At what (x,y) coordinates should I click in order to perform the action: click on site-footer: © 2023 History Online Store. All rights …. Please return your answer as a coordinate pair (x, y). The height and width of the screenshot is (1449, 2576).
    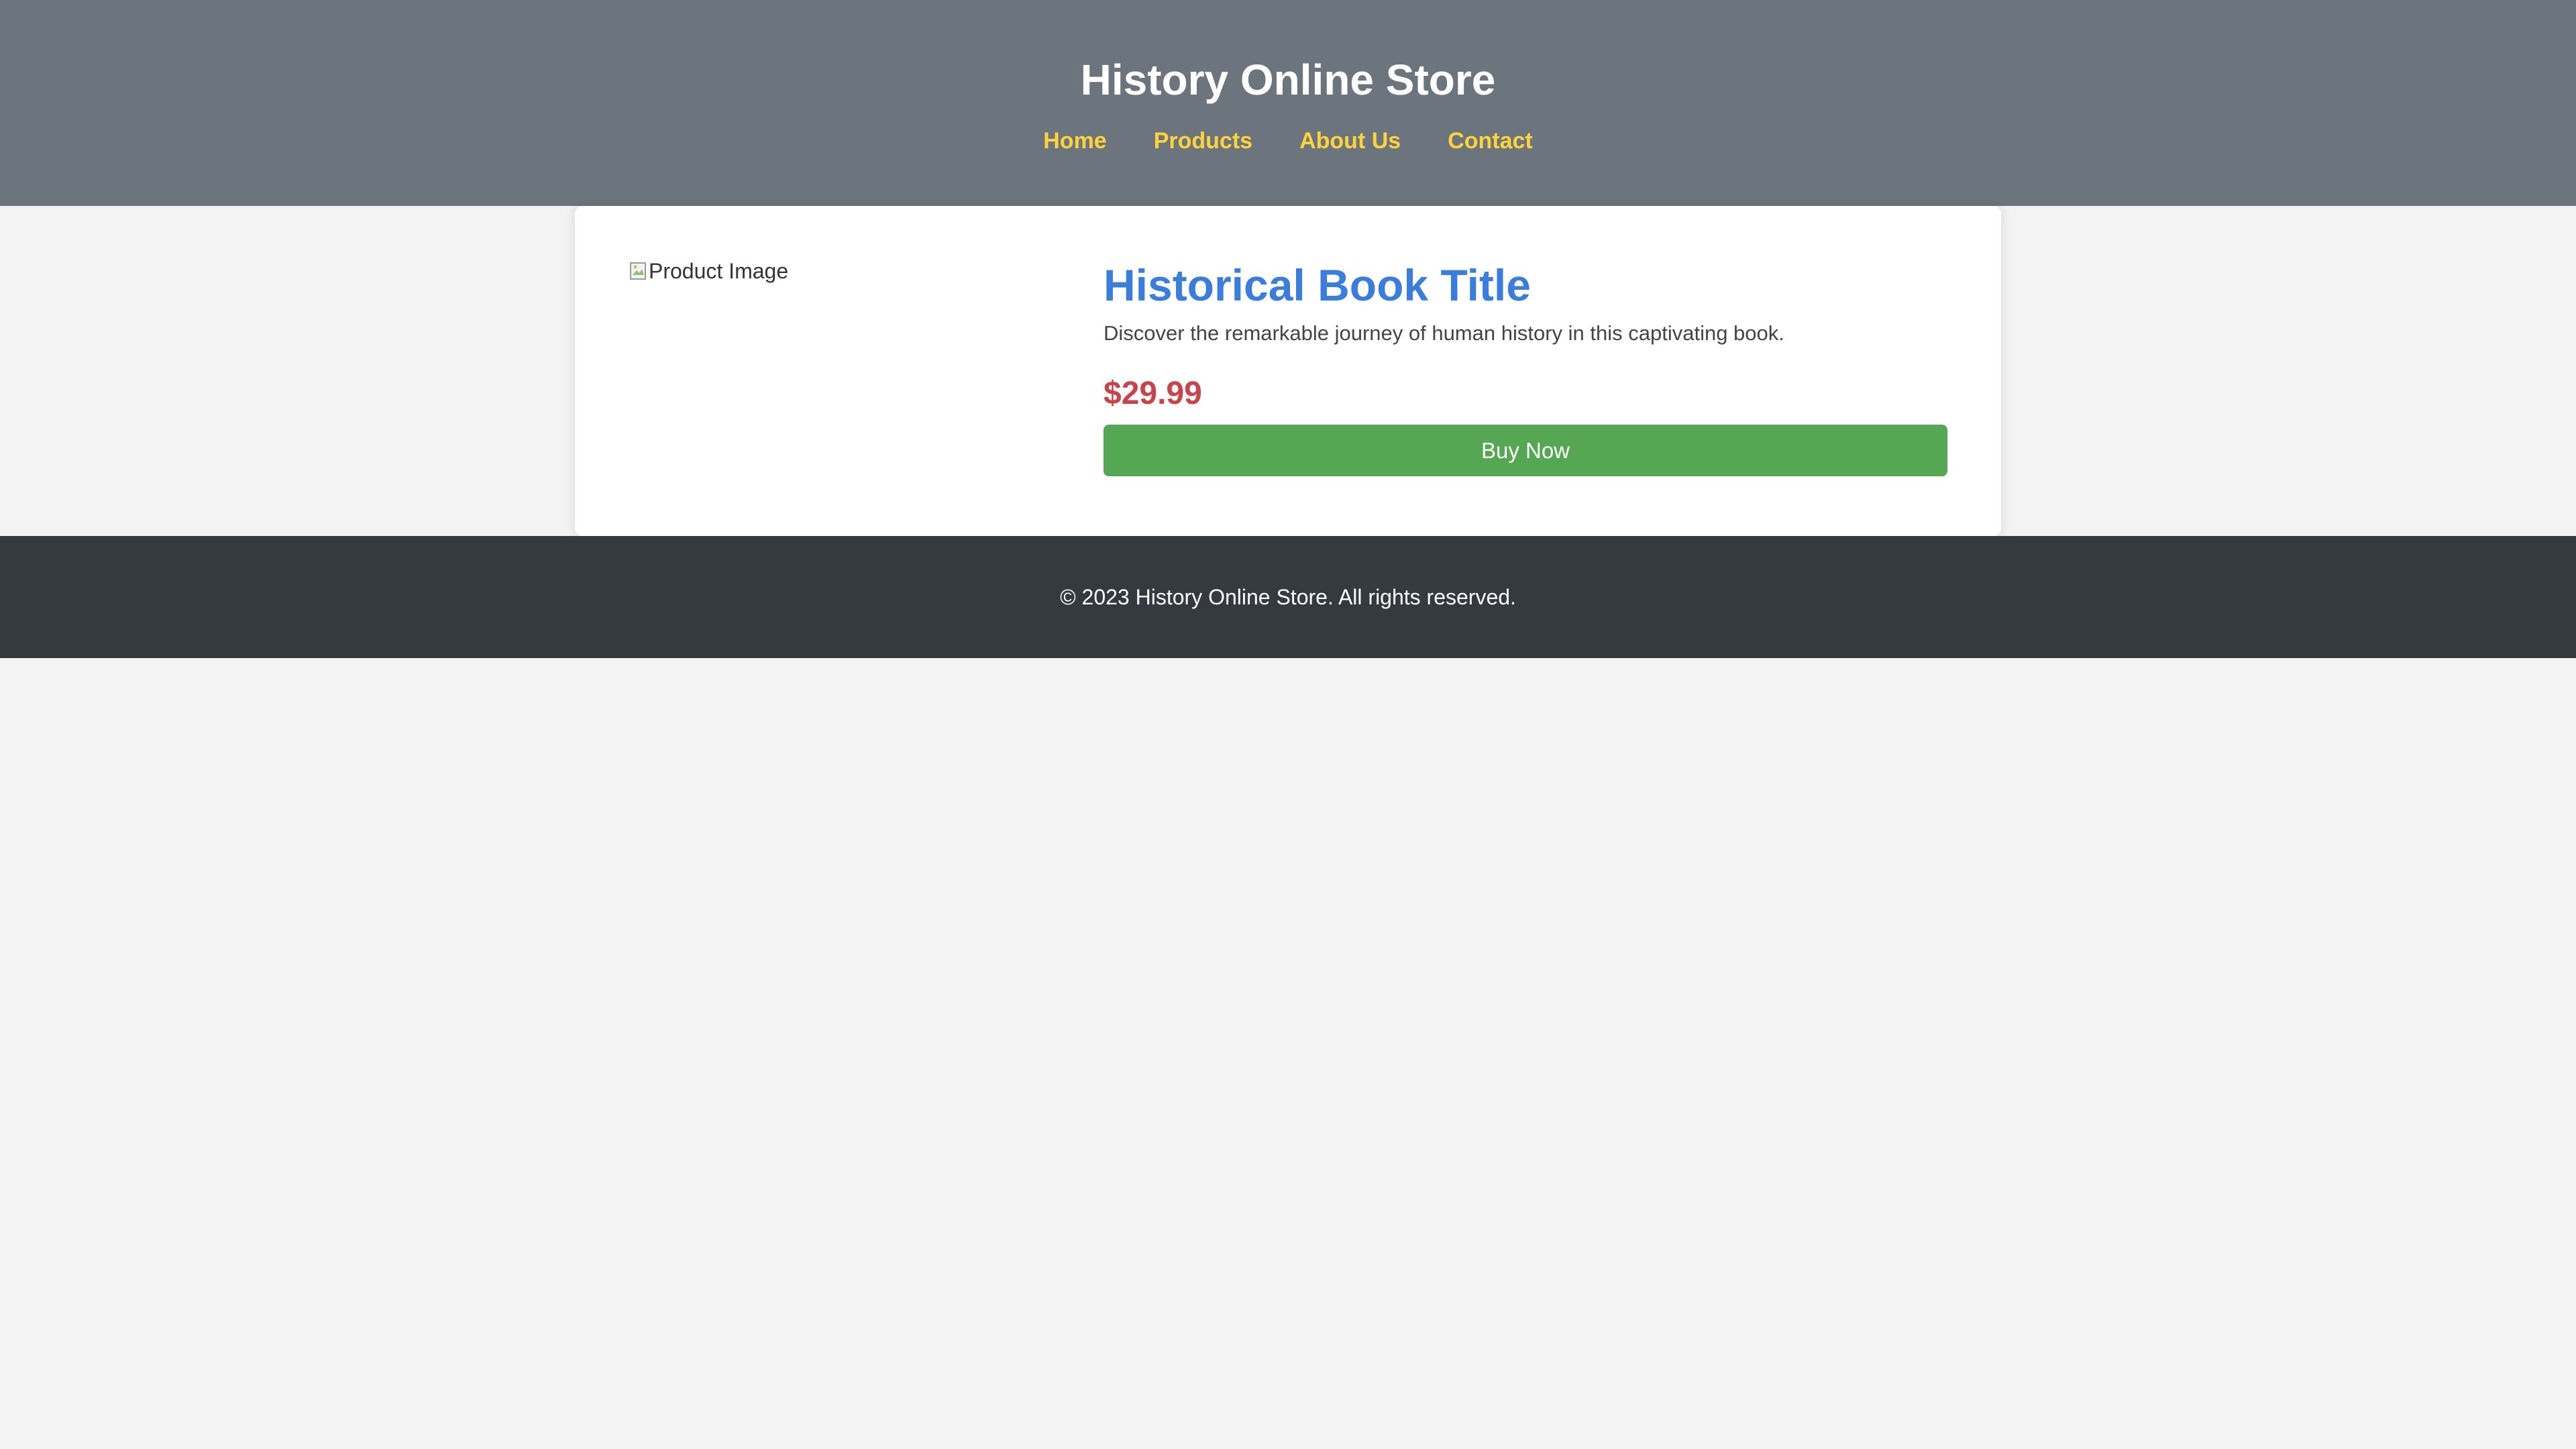
    Looking at the image, I should click on (1288, 597).